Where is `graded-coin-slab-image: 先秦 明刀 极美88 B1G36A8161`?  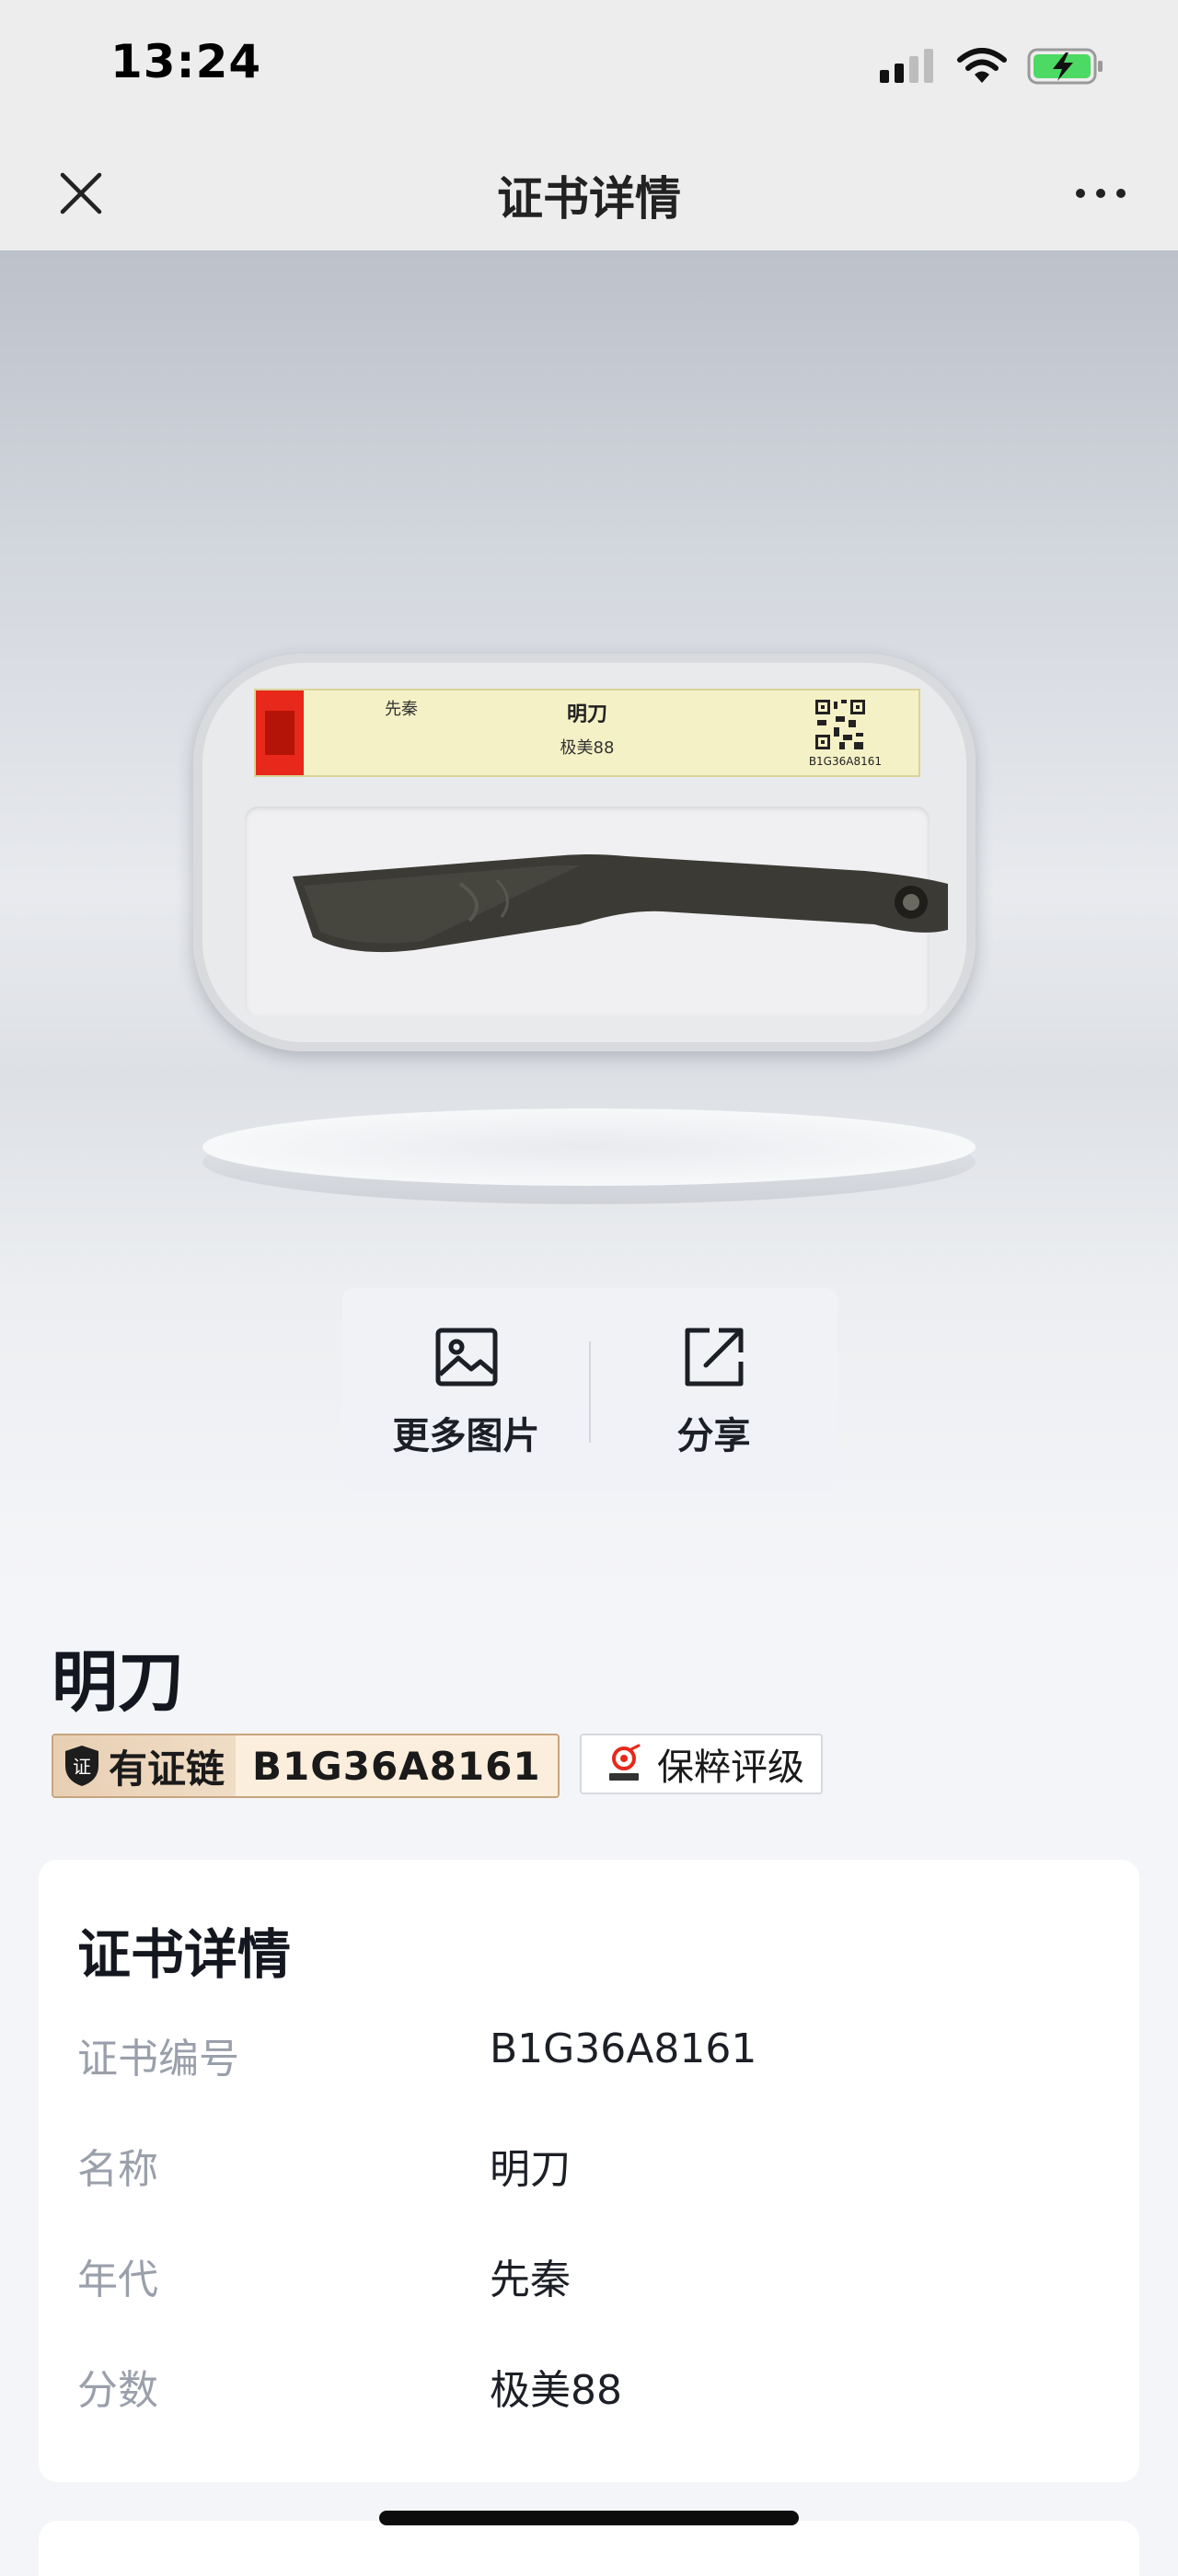 graded-coin-slab-image: 先秦 明刀 极美88 B1G36A8161 is located at coordinates (584, 852).